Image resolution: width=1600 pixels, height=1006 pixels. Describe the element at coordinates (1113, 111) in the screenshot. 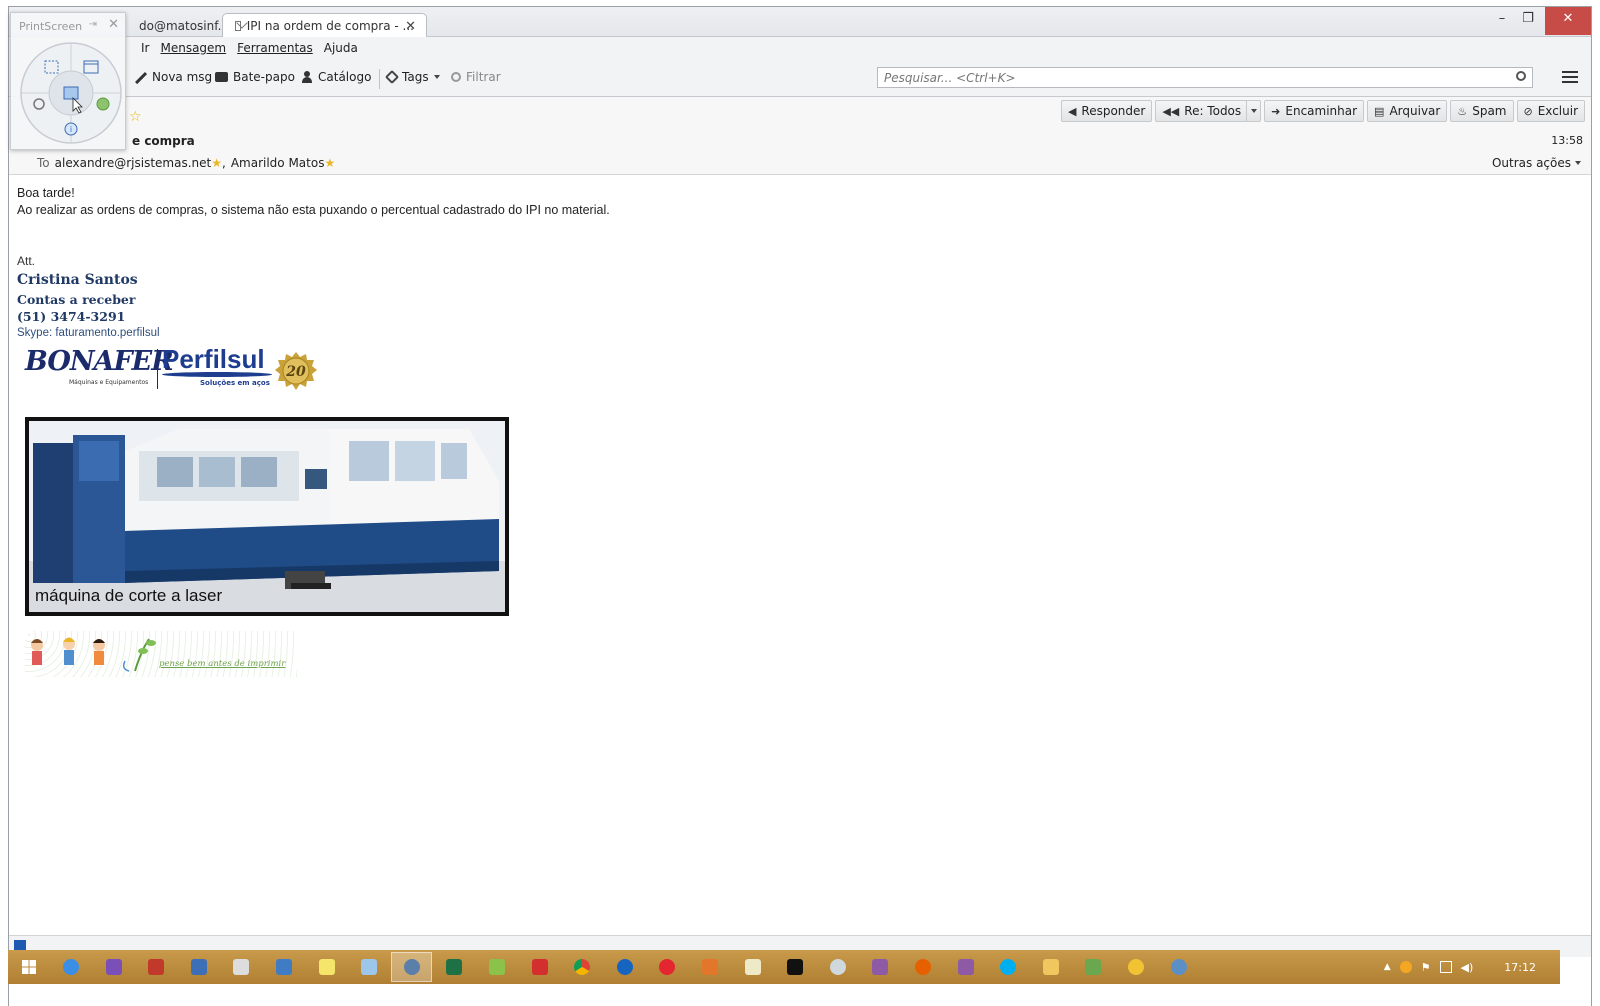

I see `reply-label: Responder` at that location.